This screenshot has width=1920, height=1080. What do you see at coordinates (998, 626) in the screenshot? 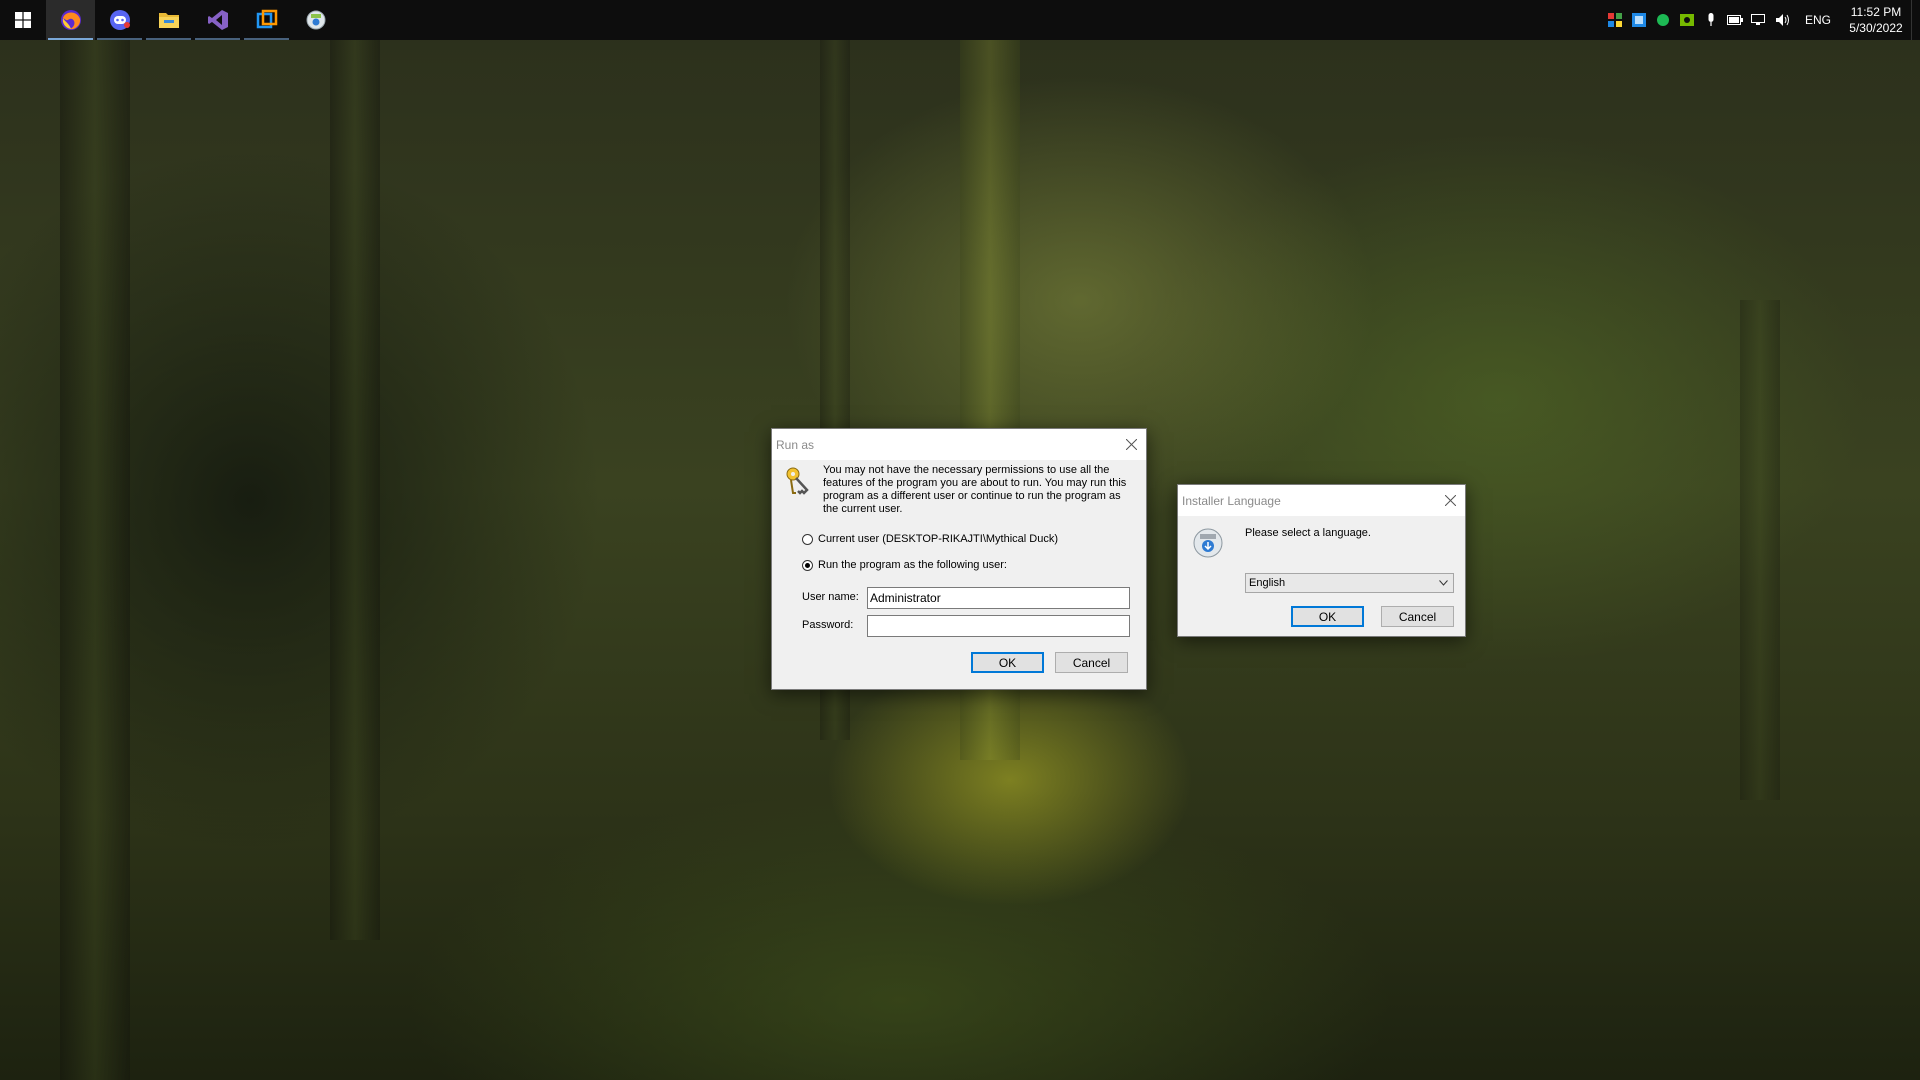
I see `password-field` at bounding box center [998, 626].